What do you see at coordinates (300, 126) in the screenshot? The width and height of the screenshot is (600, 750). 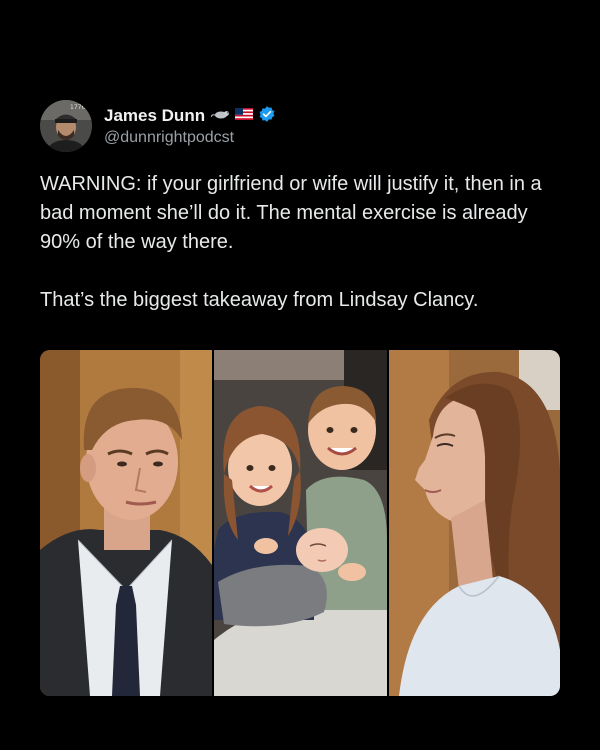 I see `tweet-header: 1776 James Dunn @dunnrightpodcst` at bounding box center [300, 126].